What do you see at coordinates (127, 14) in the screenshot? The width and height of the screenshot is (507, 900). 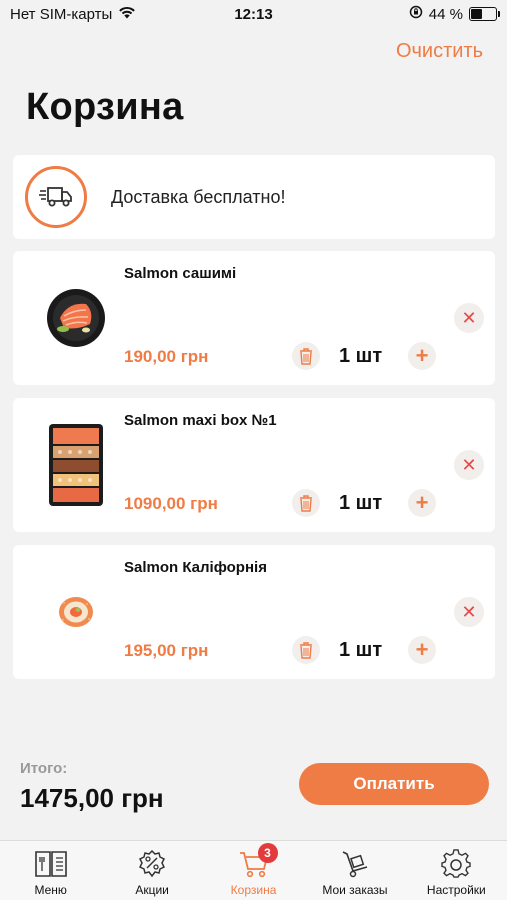 I see `wifi-icon` at bounding box center [127, 14].